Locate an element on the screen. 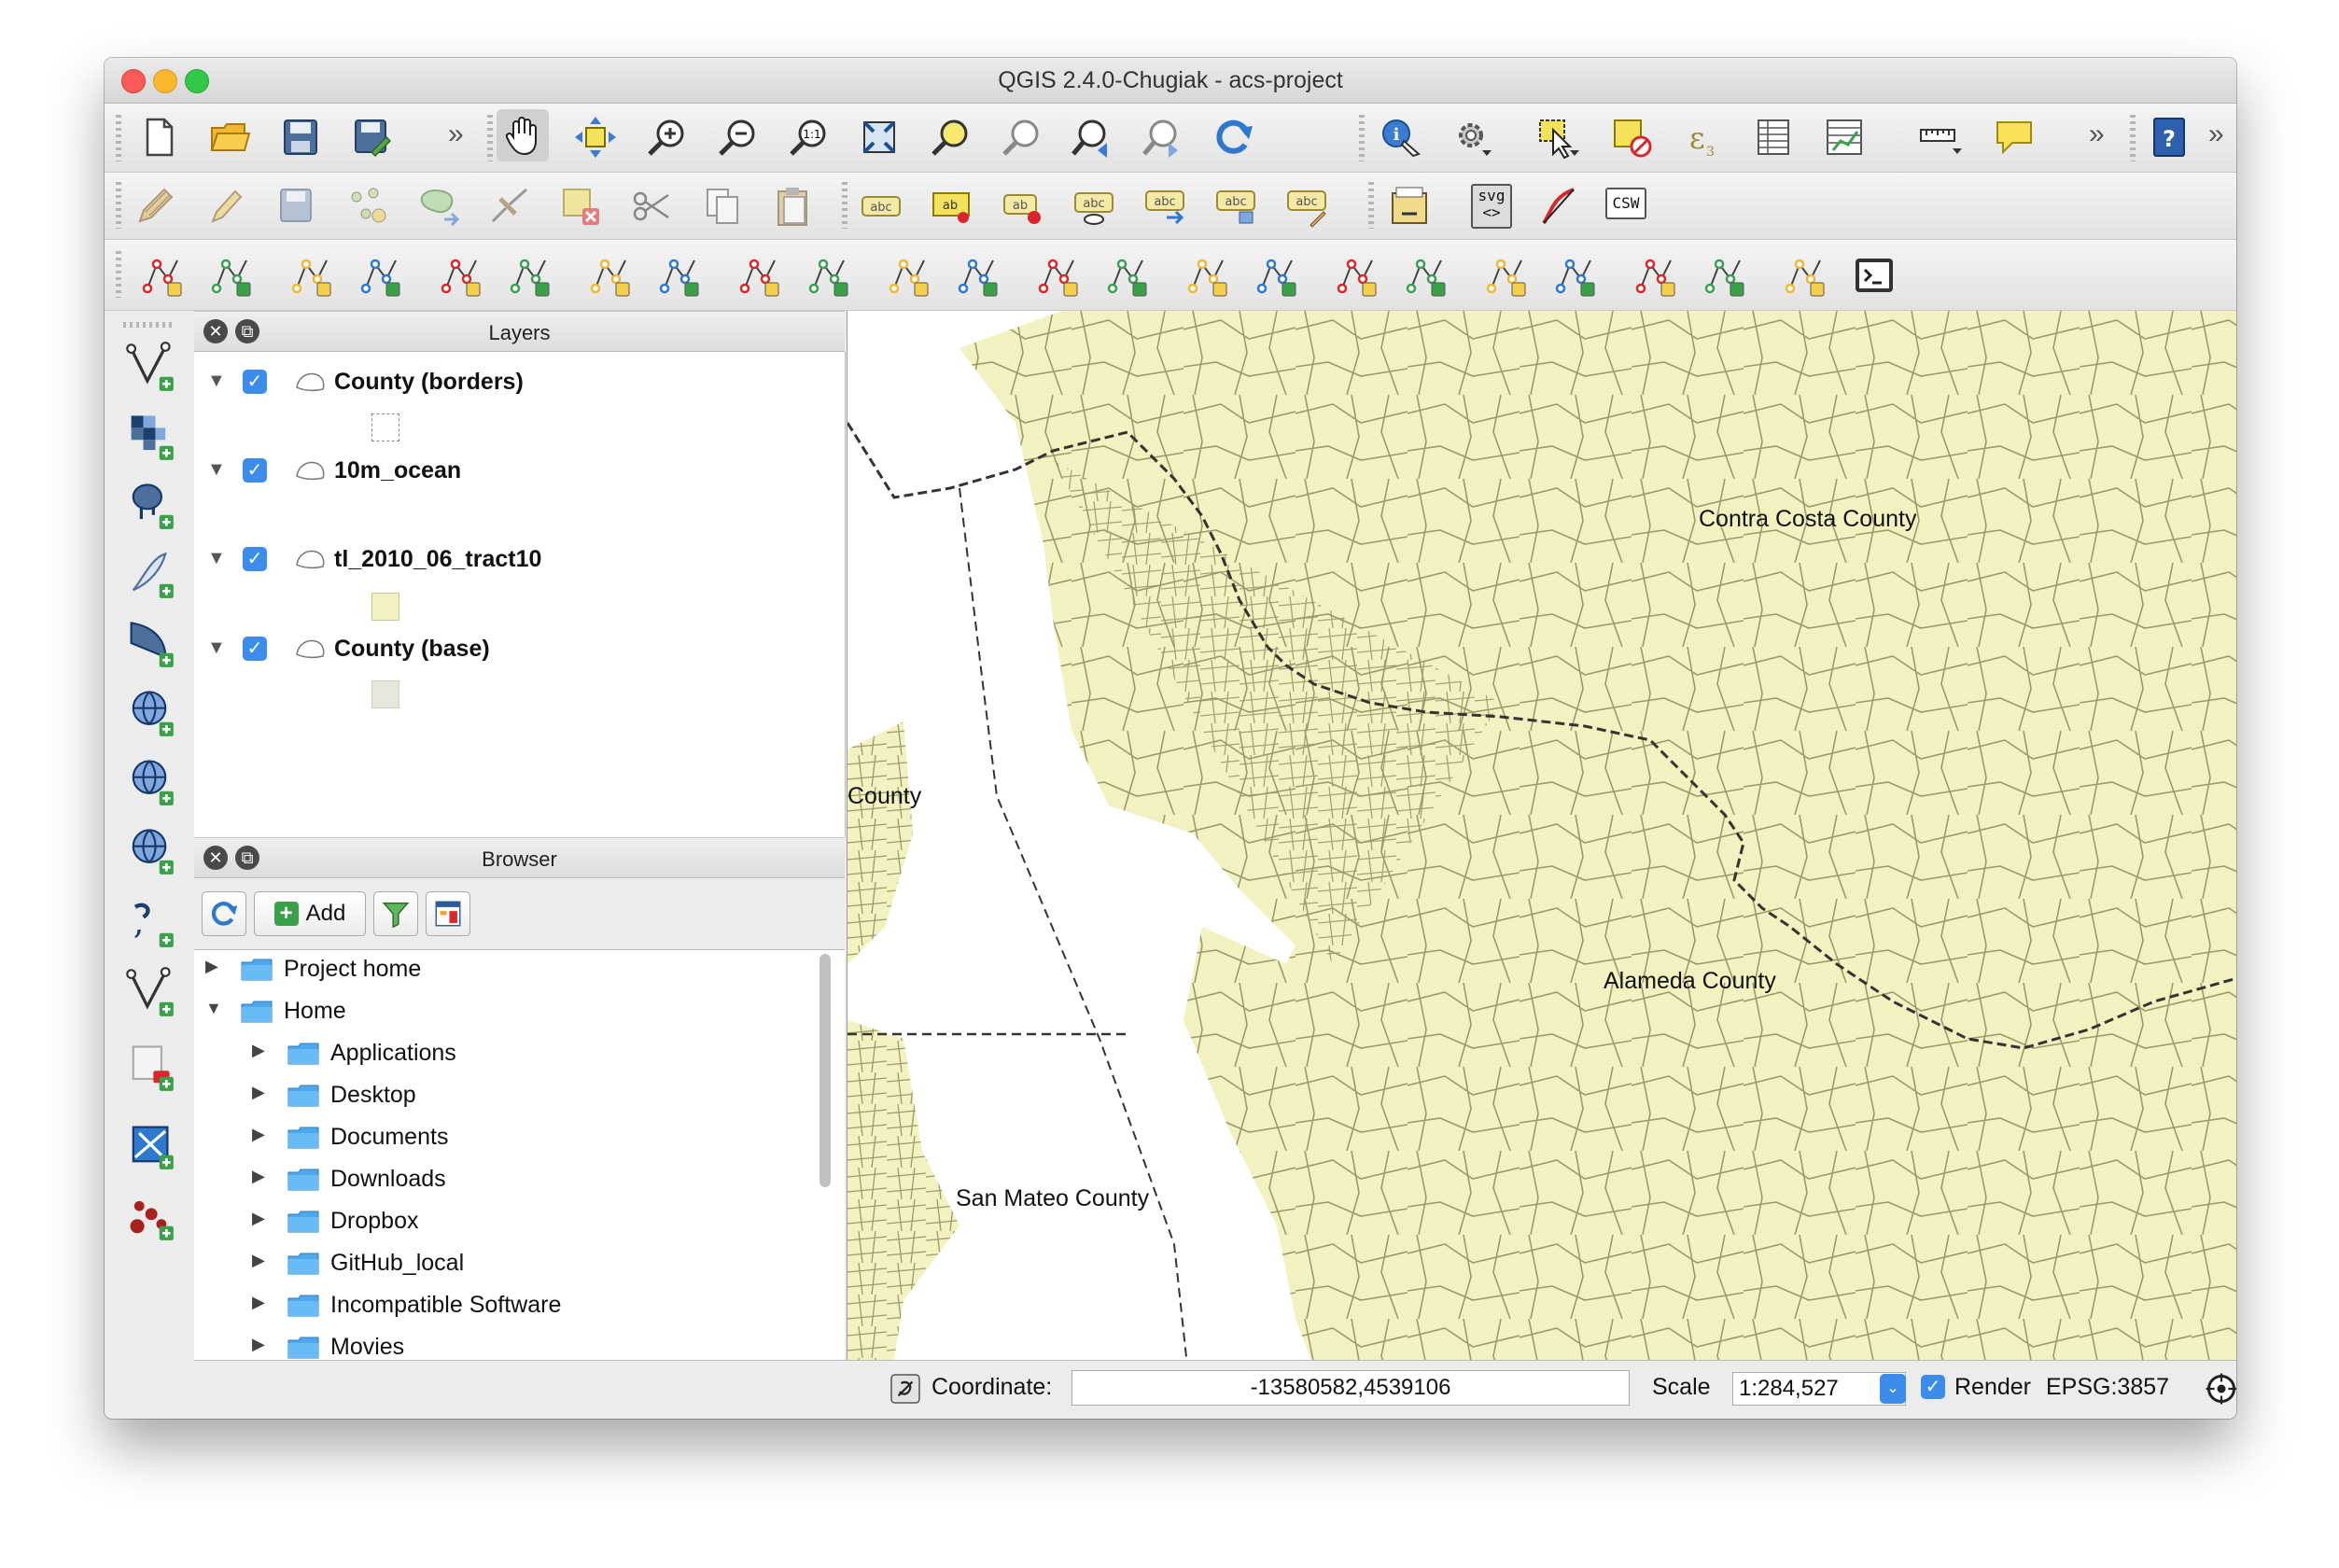  new-shapefile-icon is located at coordinates (149, 992).